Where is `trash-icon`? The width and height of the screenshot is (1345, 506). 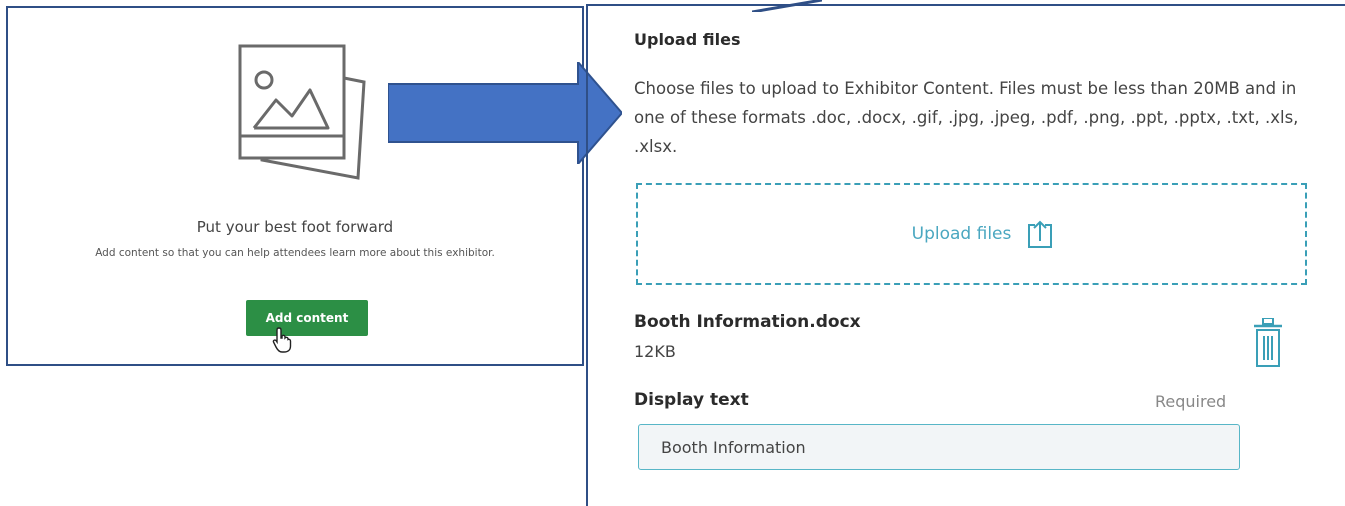 trash-icon is located at coordinates (1268, 344).